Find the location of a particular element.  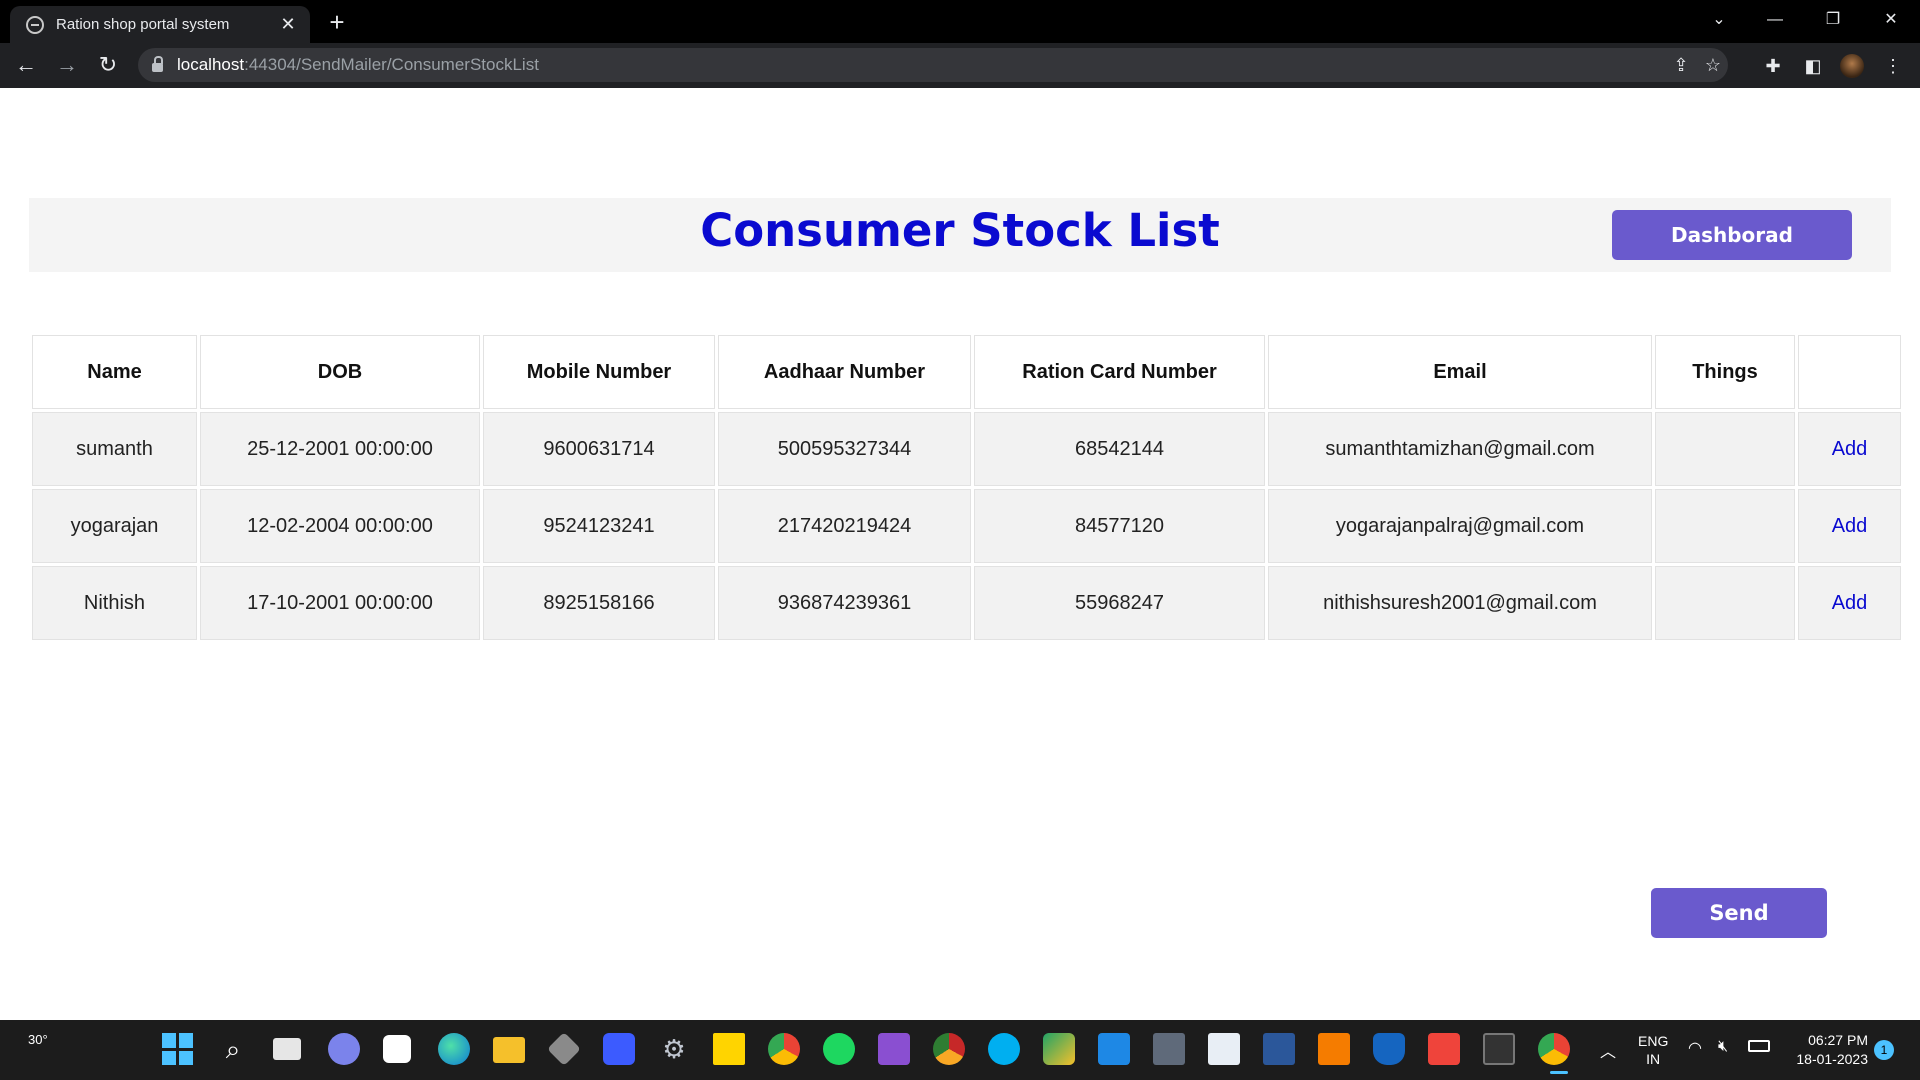

cell-name: sumanth is located at coordinates (114, 449).